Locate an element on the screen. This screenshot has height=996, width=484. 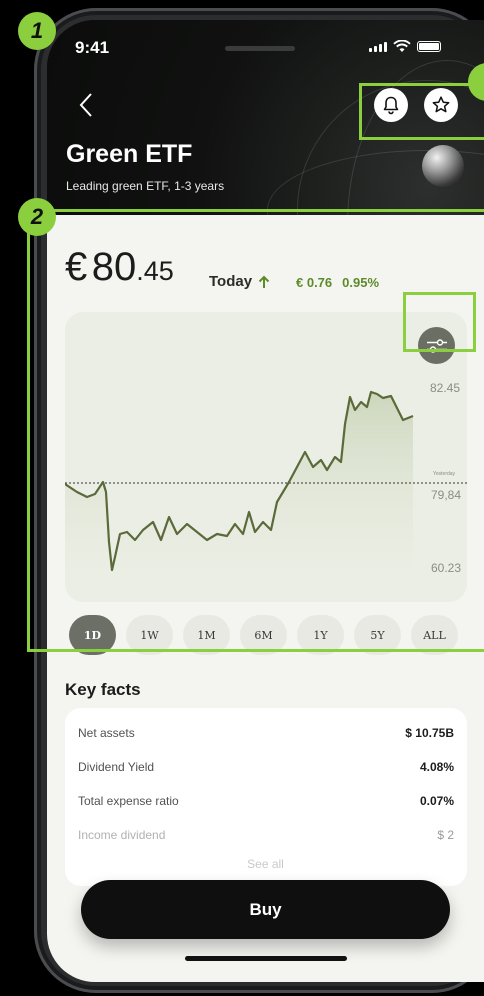
key-fact-label: Dividend Yield is located at coordinates (116, 767).